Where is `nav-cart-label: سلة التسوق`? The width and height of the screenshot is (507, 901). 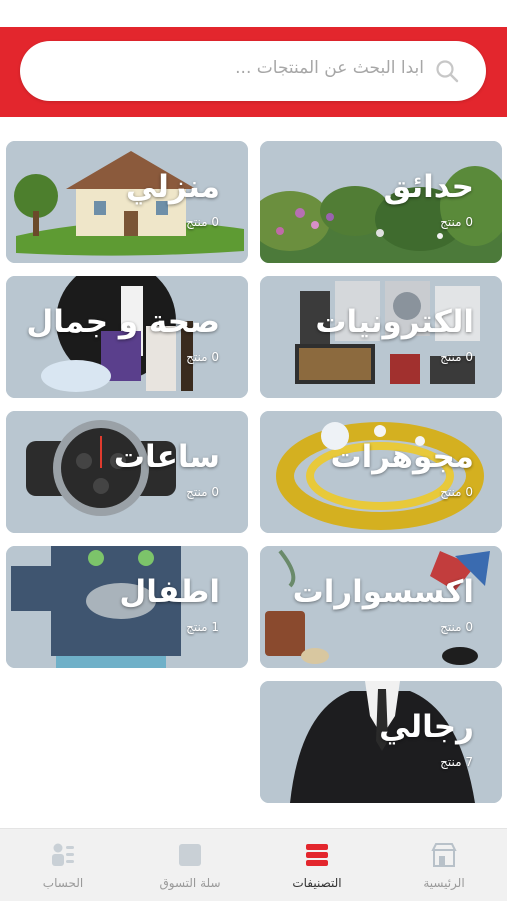
nav-cart-label: سلة التسوق is located at coordinates (190, 883).